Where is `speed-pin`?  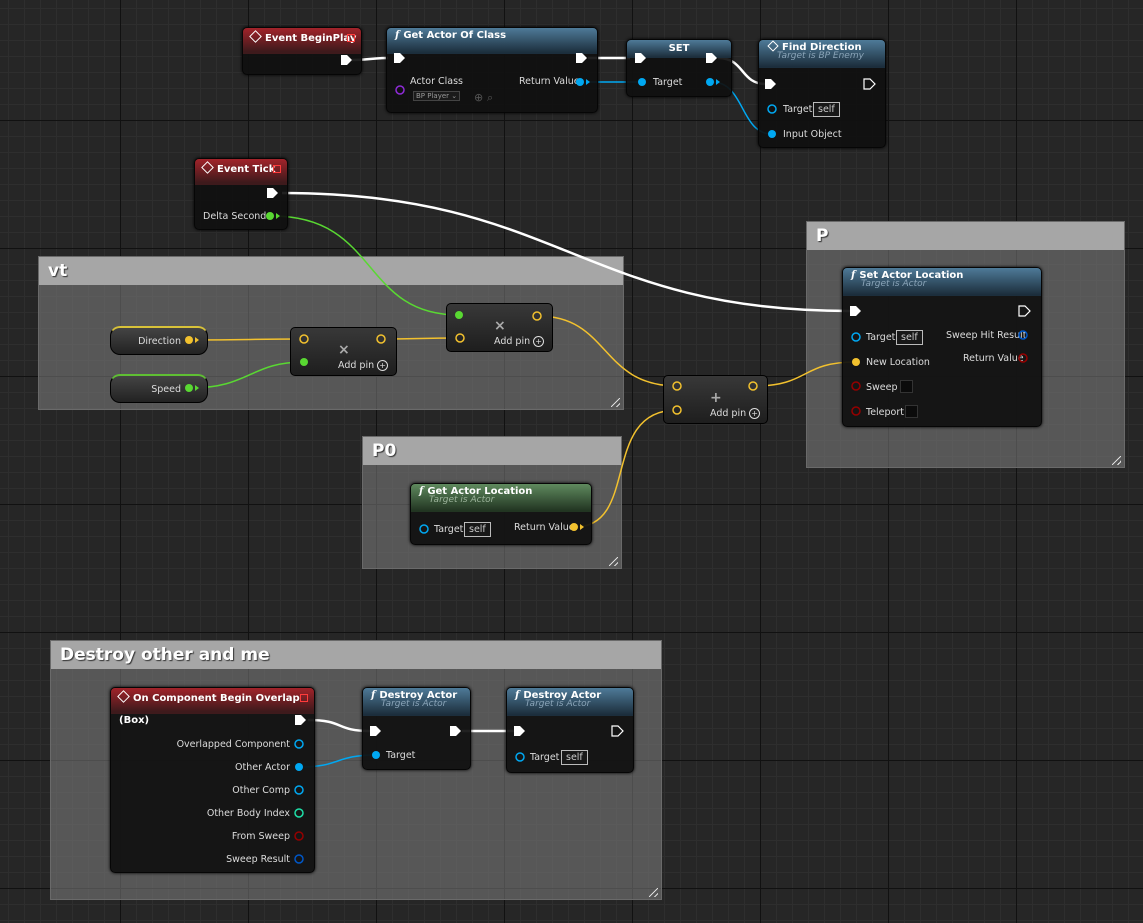
speed-pin is located at coordinates (189, 388).